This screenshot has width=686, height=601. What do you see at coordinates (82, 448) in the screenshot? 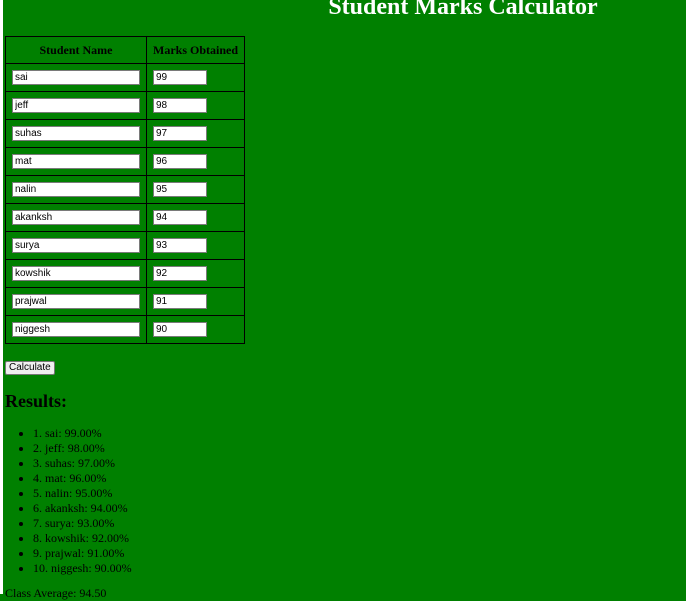
I see `list-item: 2. jeff: 98.00%` at bounding box center [82, 448].